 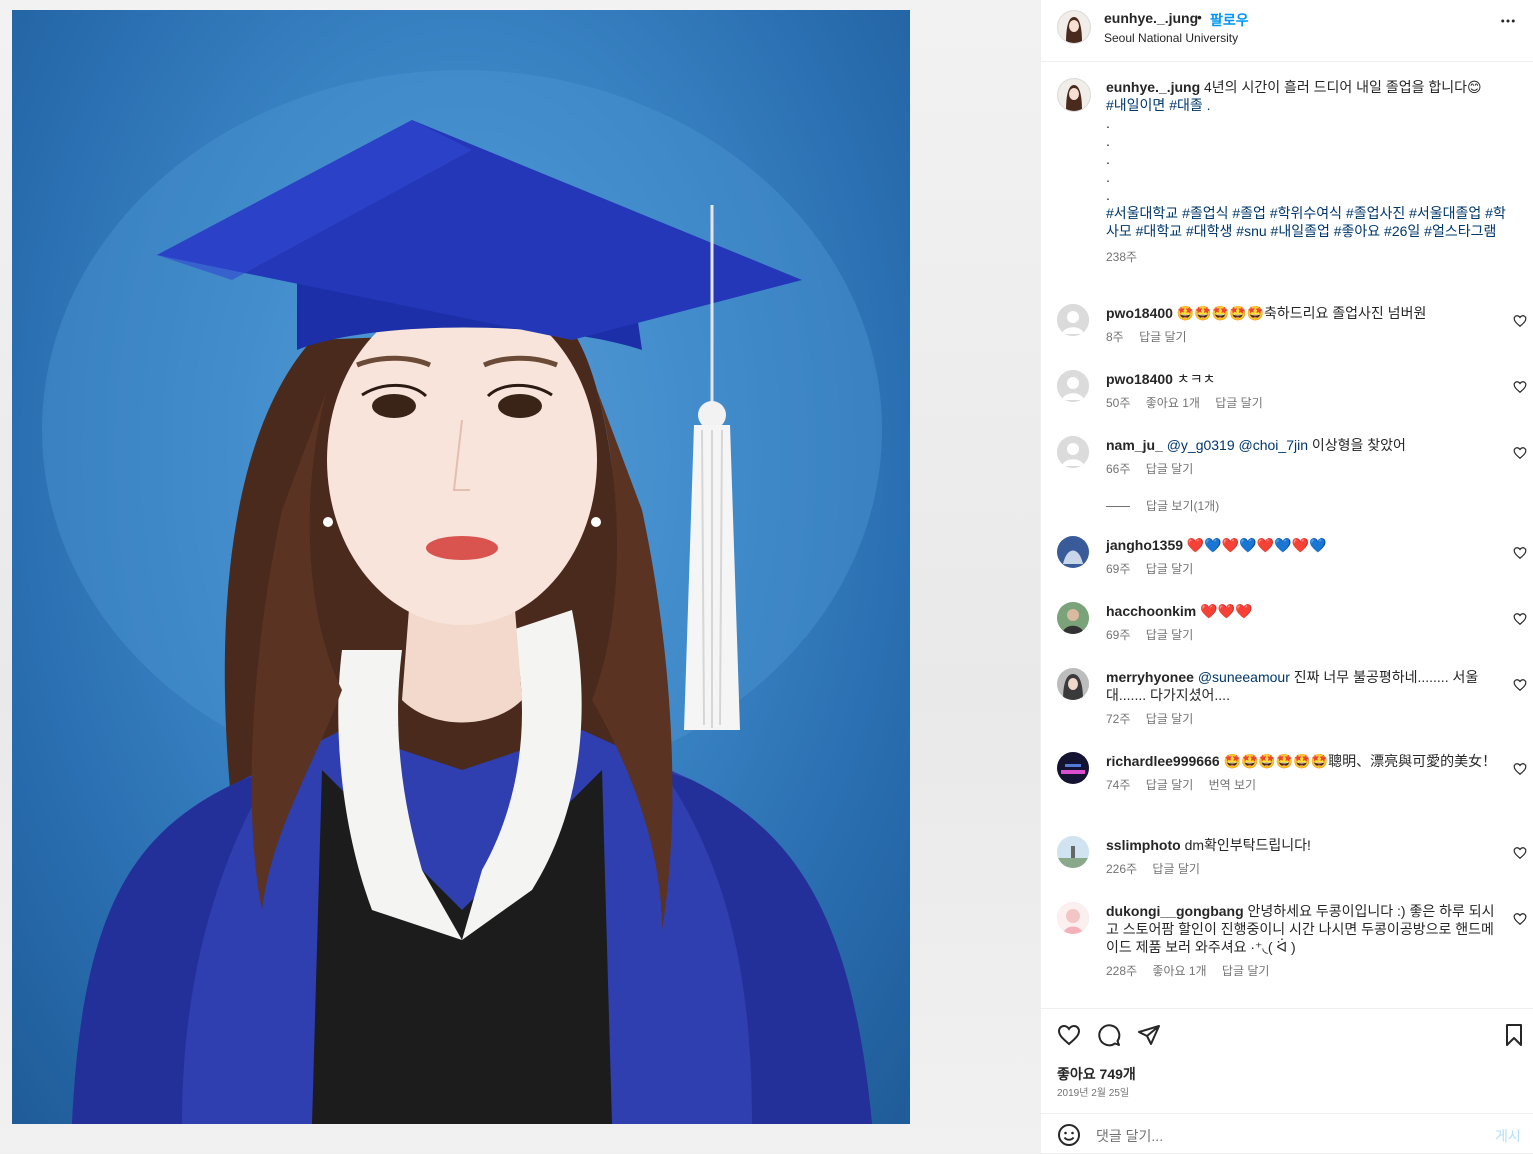 I want to click on comment-body: hacchoonkim ❤️❤️❤️ 69주 답글 달기, so click(x=1303, y=623).